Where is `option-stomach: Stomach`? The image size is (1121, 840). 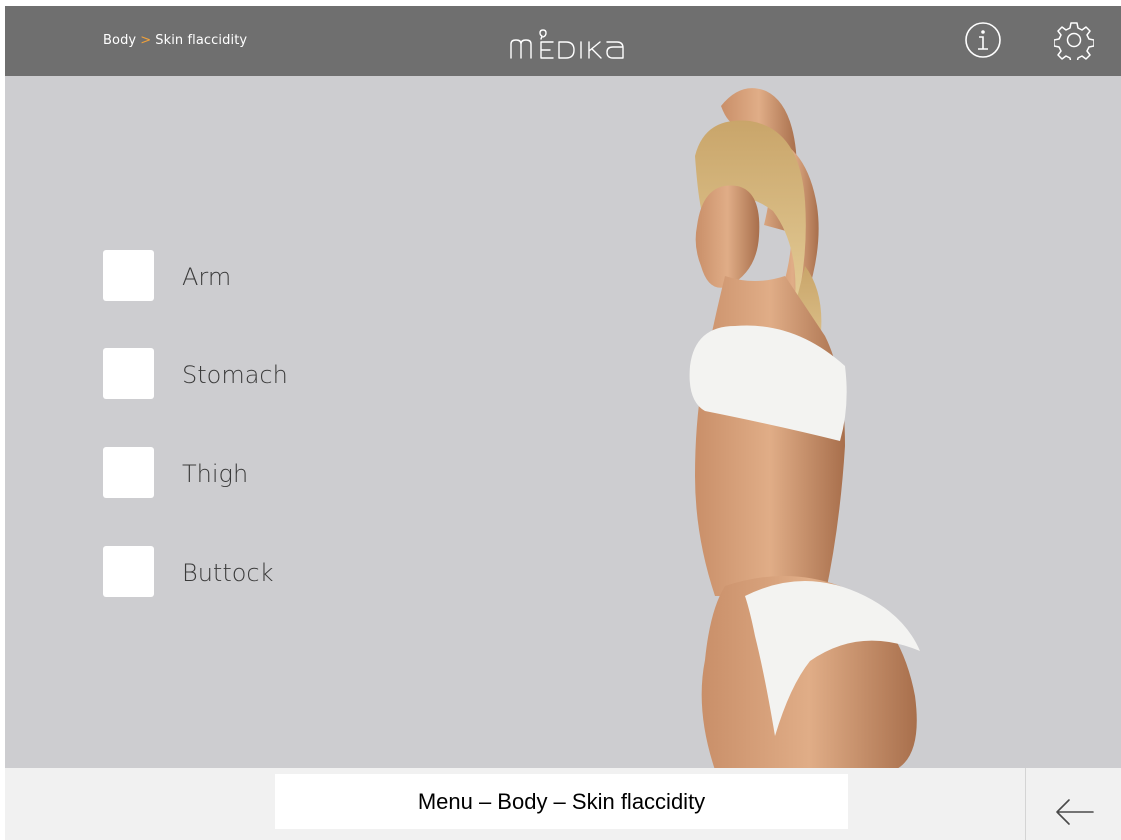 option-stomach: Stomach is located at coordinates (233, 374).